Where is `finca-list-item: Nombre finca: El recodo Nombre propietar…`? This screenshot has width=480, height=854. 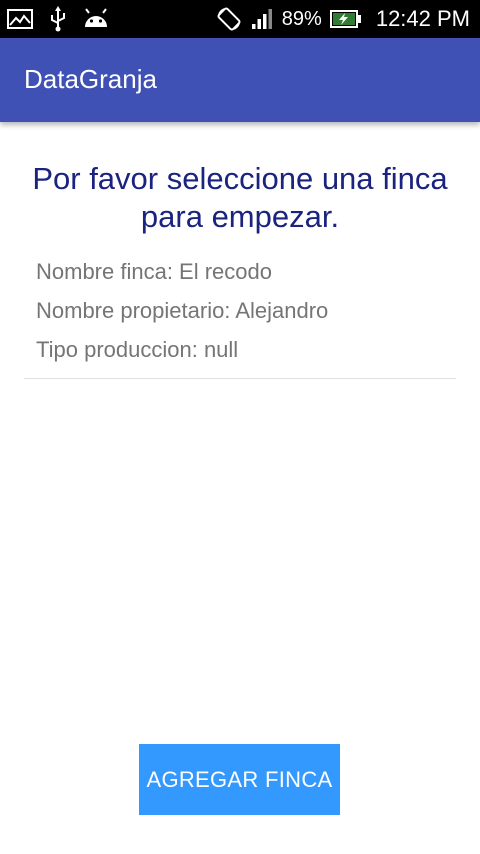 finca-list-item: Nombre finca: El recodo Nombre propietar… is located at coordinates (240, 316).